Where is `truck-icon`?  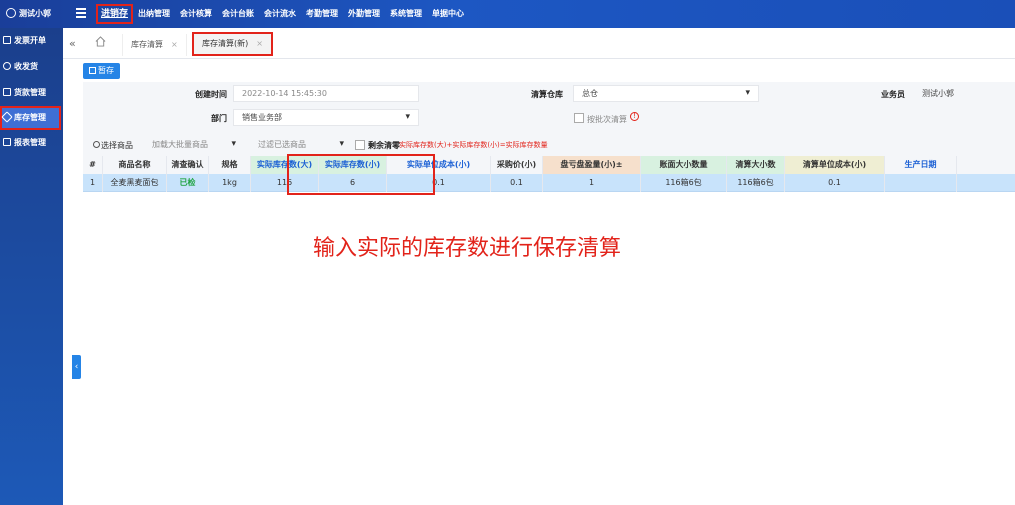
truck-icon is located at coordinates (7, 66).